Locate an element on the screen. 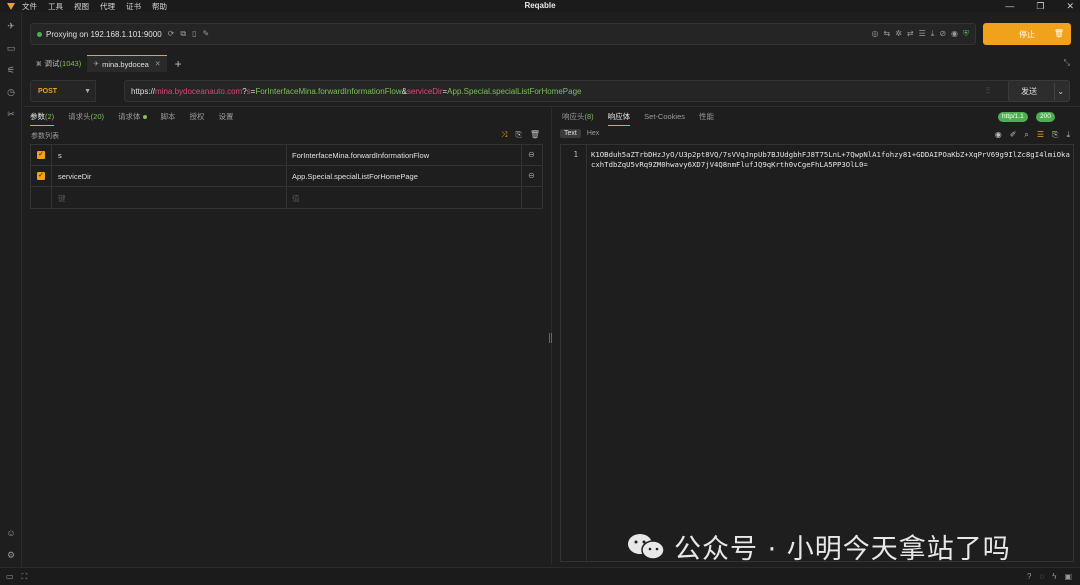 This screenshot has height=585, width=1080. url-param-value: App.Special.specialListForHomePage is located at coordinates (514, 91).